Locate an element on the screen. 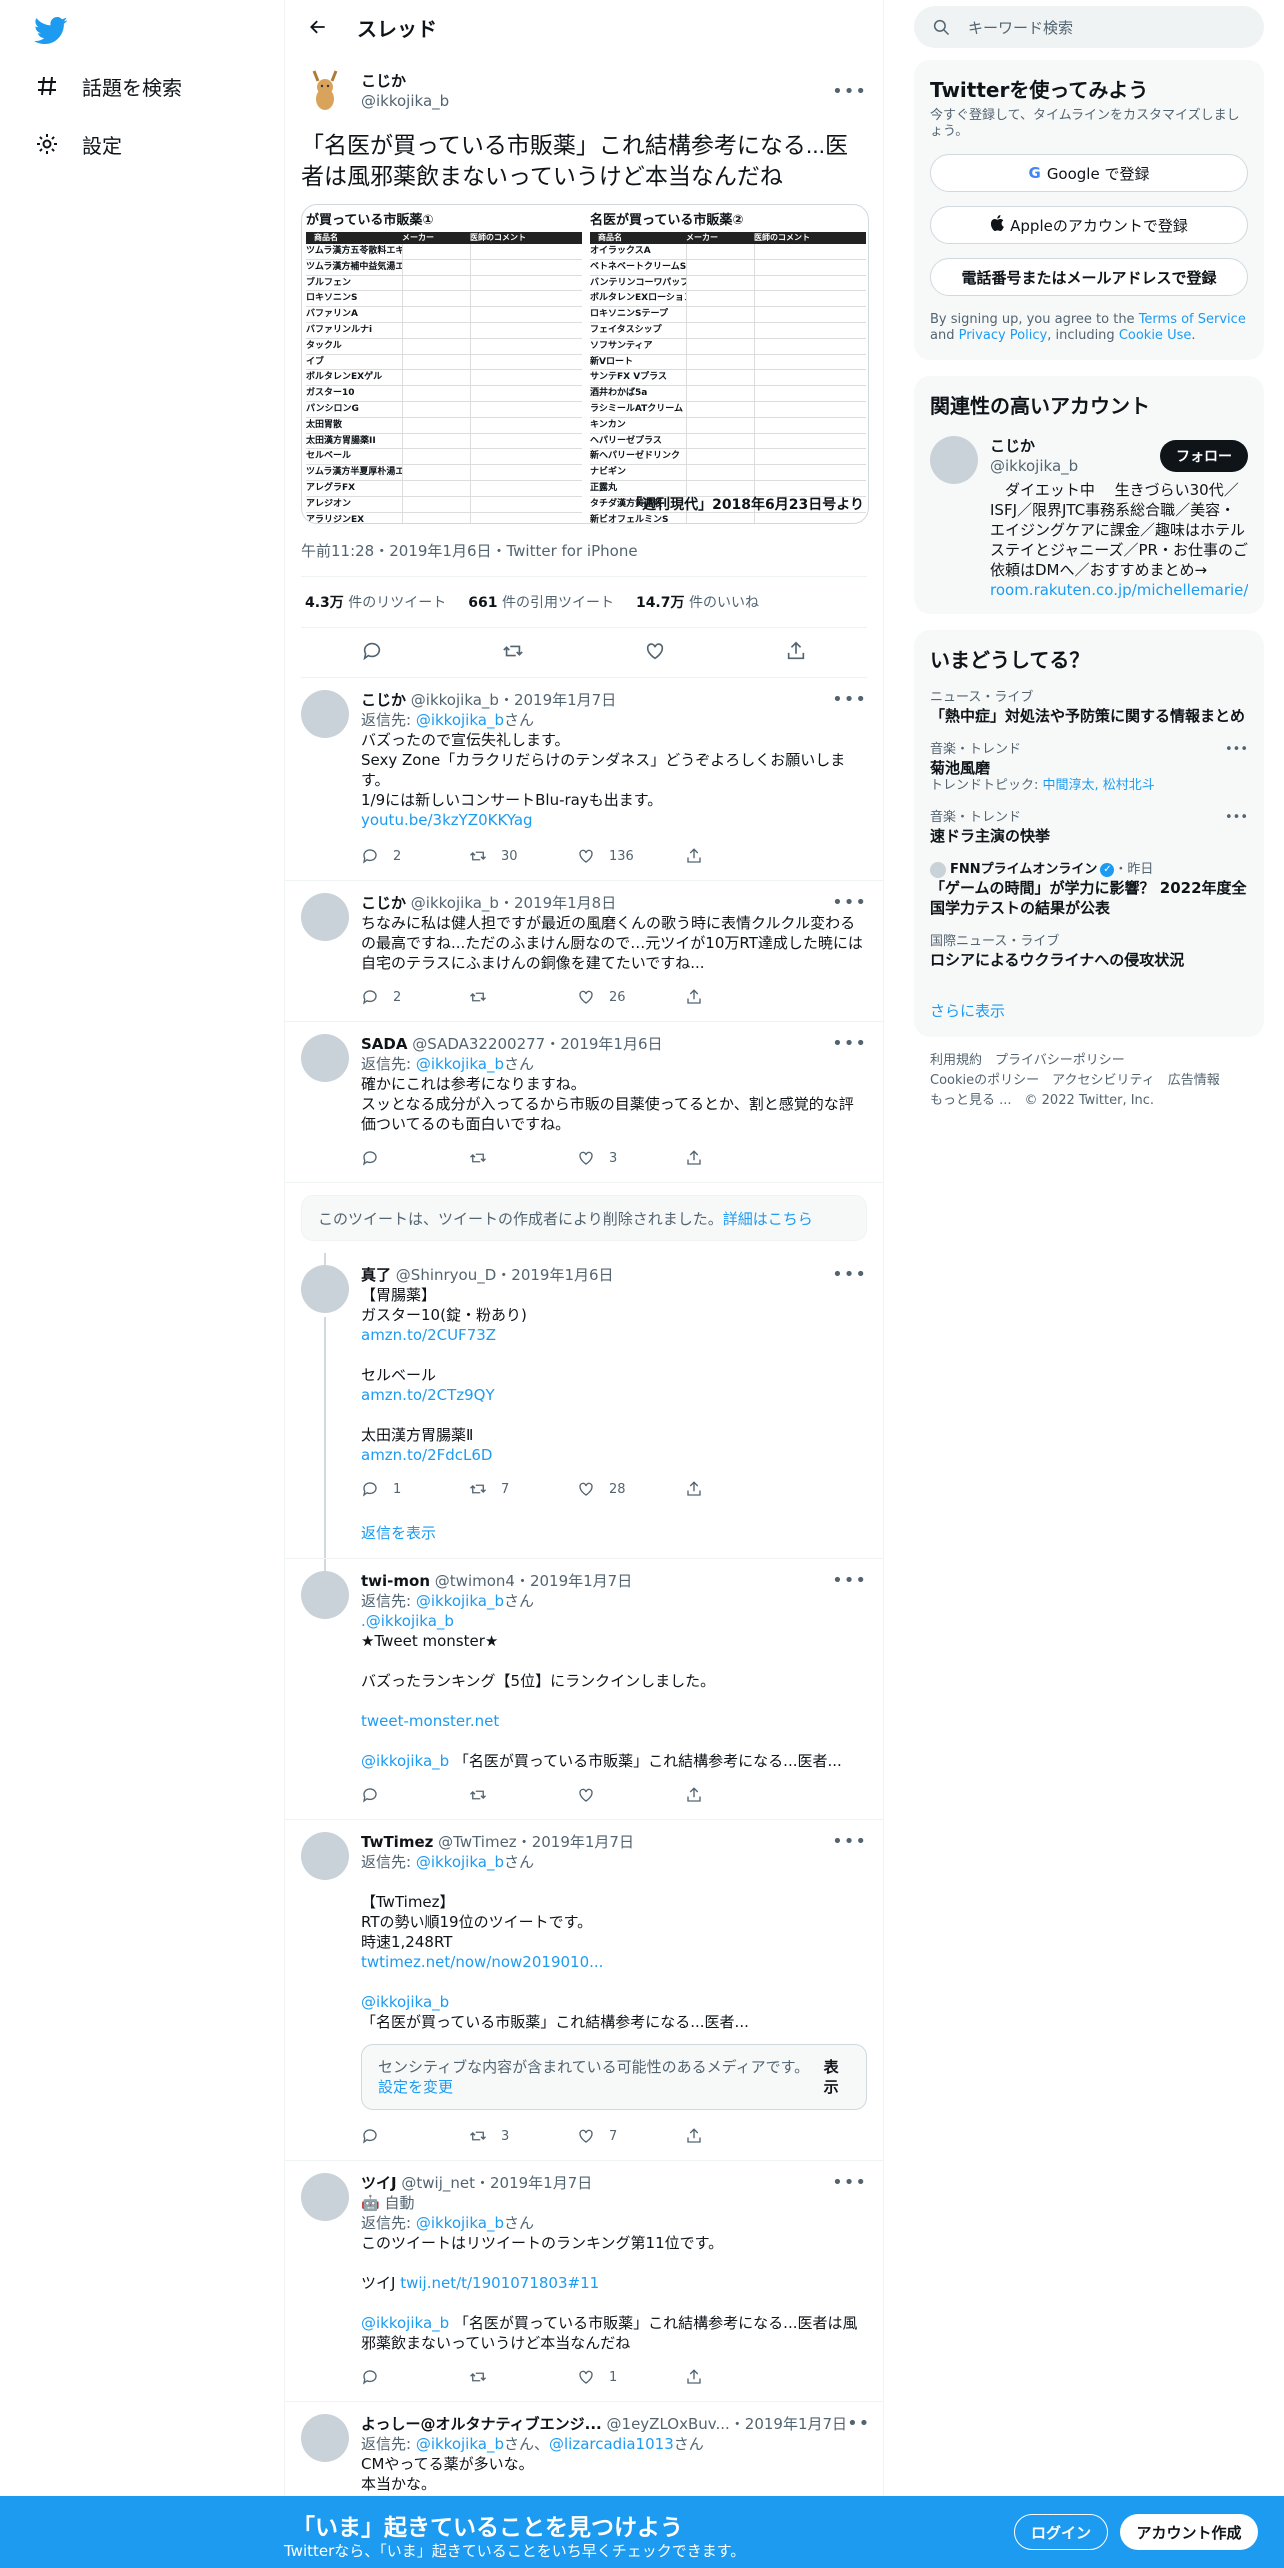  trend-item: 国際ニュース・ライブ ロシアによるウクライナへの侵攻状況 is located at coordinates (1089, 952).